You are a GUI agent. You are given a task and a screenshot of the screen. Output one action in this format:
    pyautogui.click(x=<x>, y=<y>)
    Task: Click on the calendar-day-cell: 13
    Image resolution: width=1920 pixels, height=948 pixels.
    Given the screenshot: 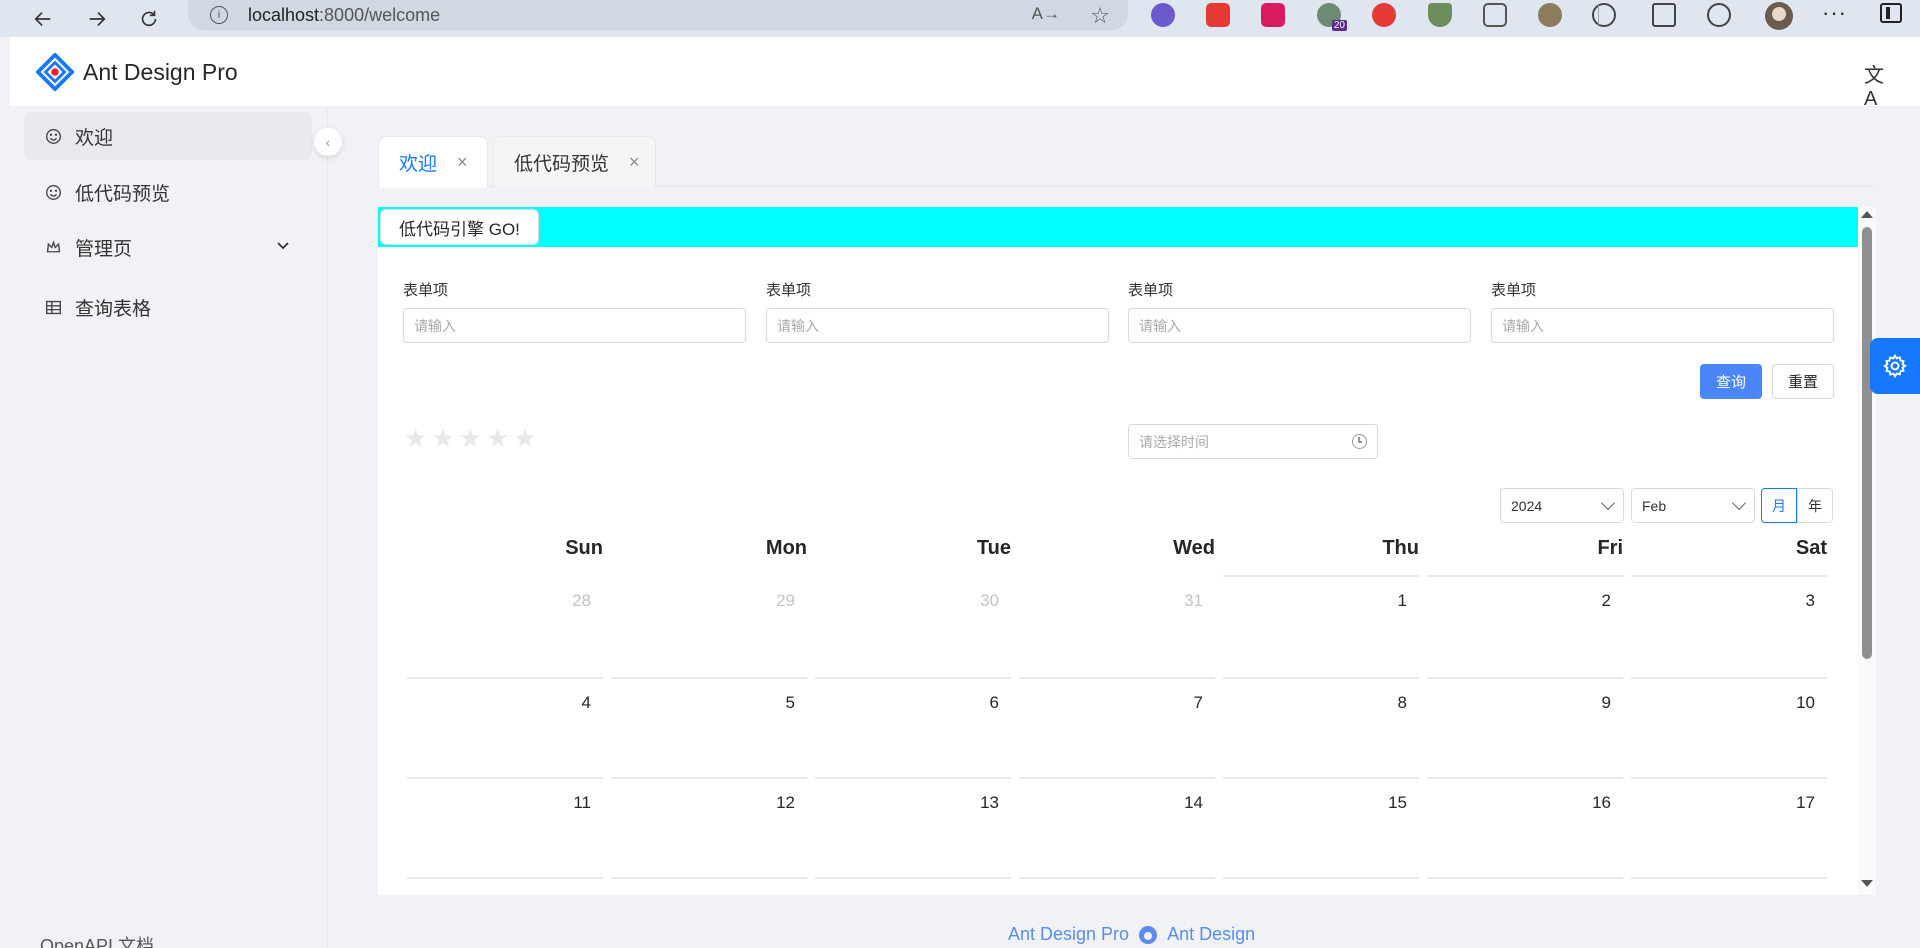 What is the action you would take?
    pyautogui.click(x=913, y=827)
    